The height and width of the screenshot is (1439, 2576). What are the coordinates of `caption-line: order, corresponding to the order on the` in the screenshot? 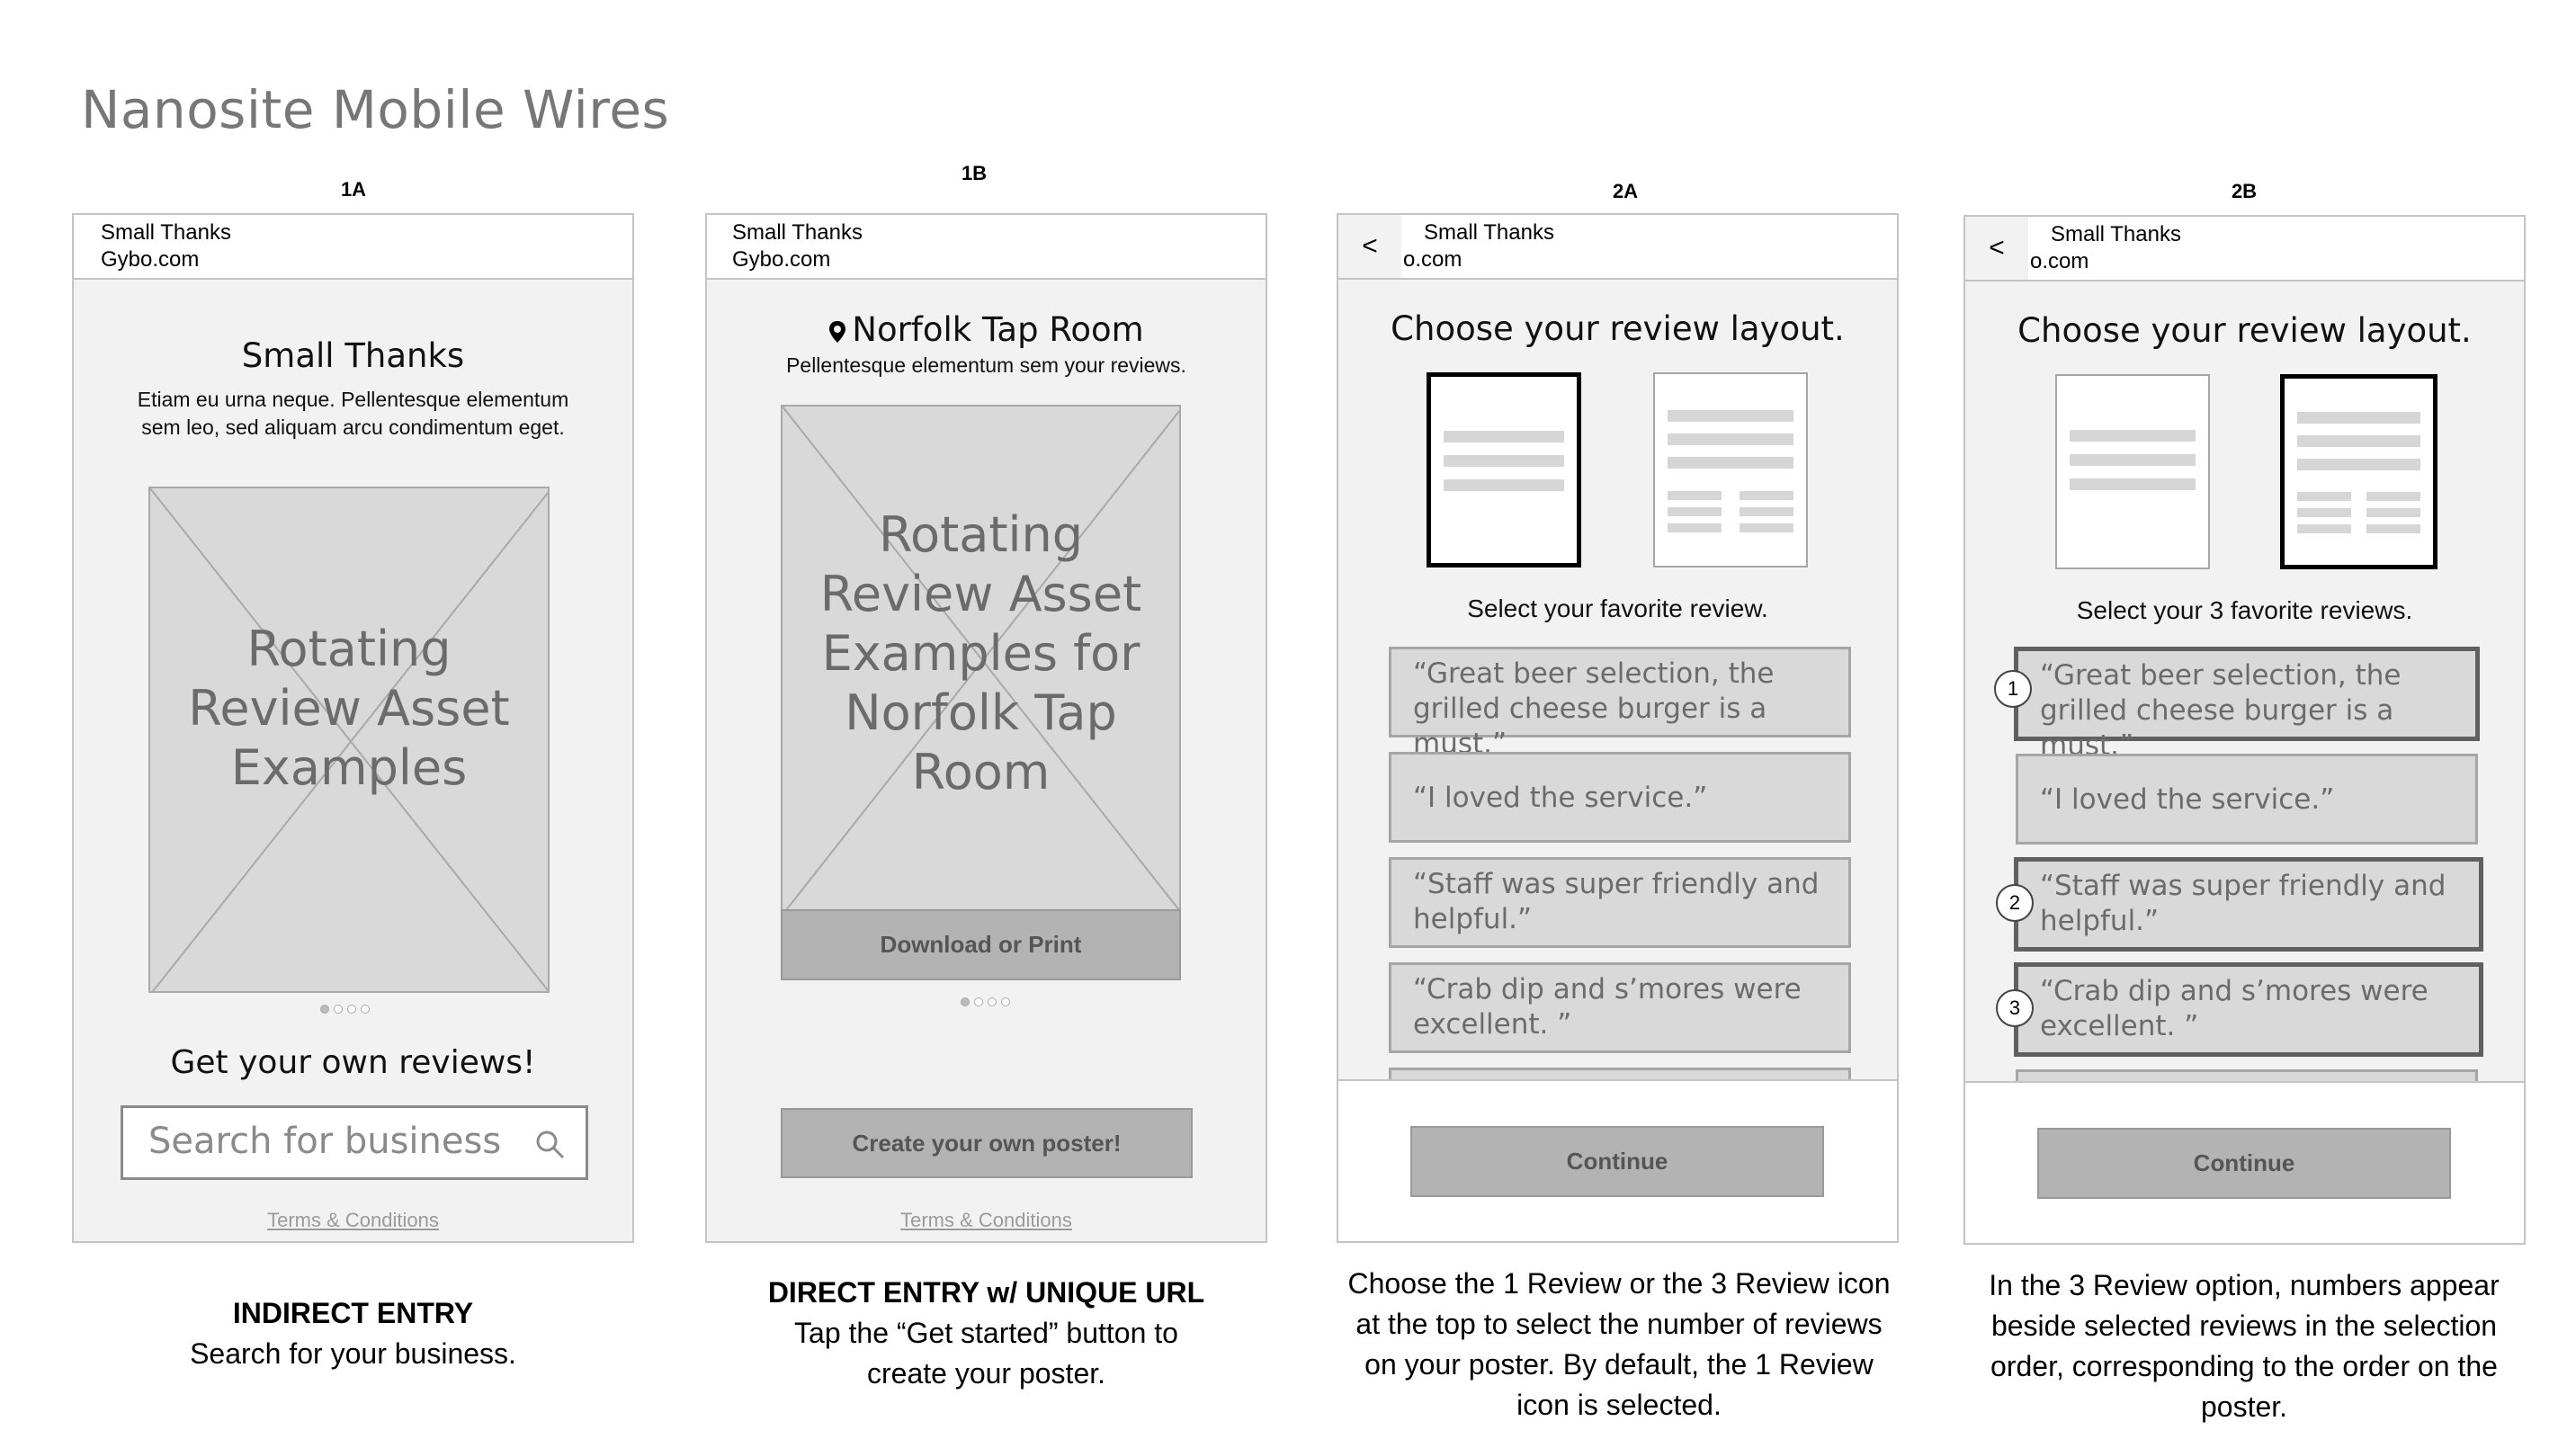 It's located at (2244, 1366).